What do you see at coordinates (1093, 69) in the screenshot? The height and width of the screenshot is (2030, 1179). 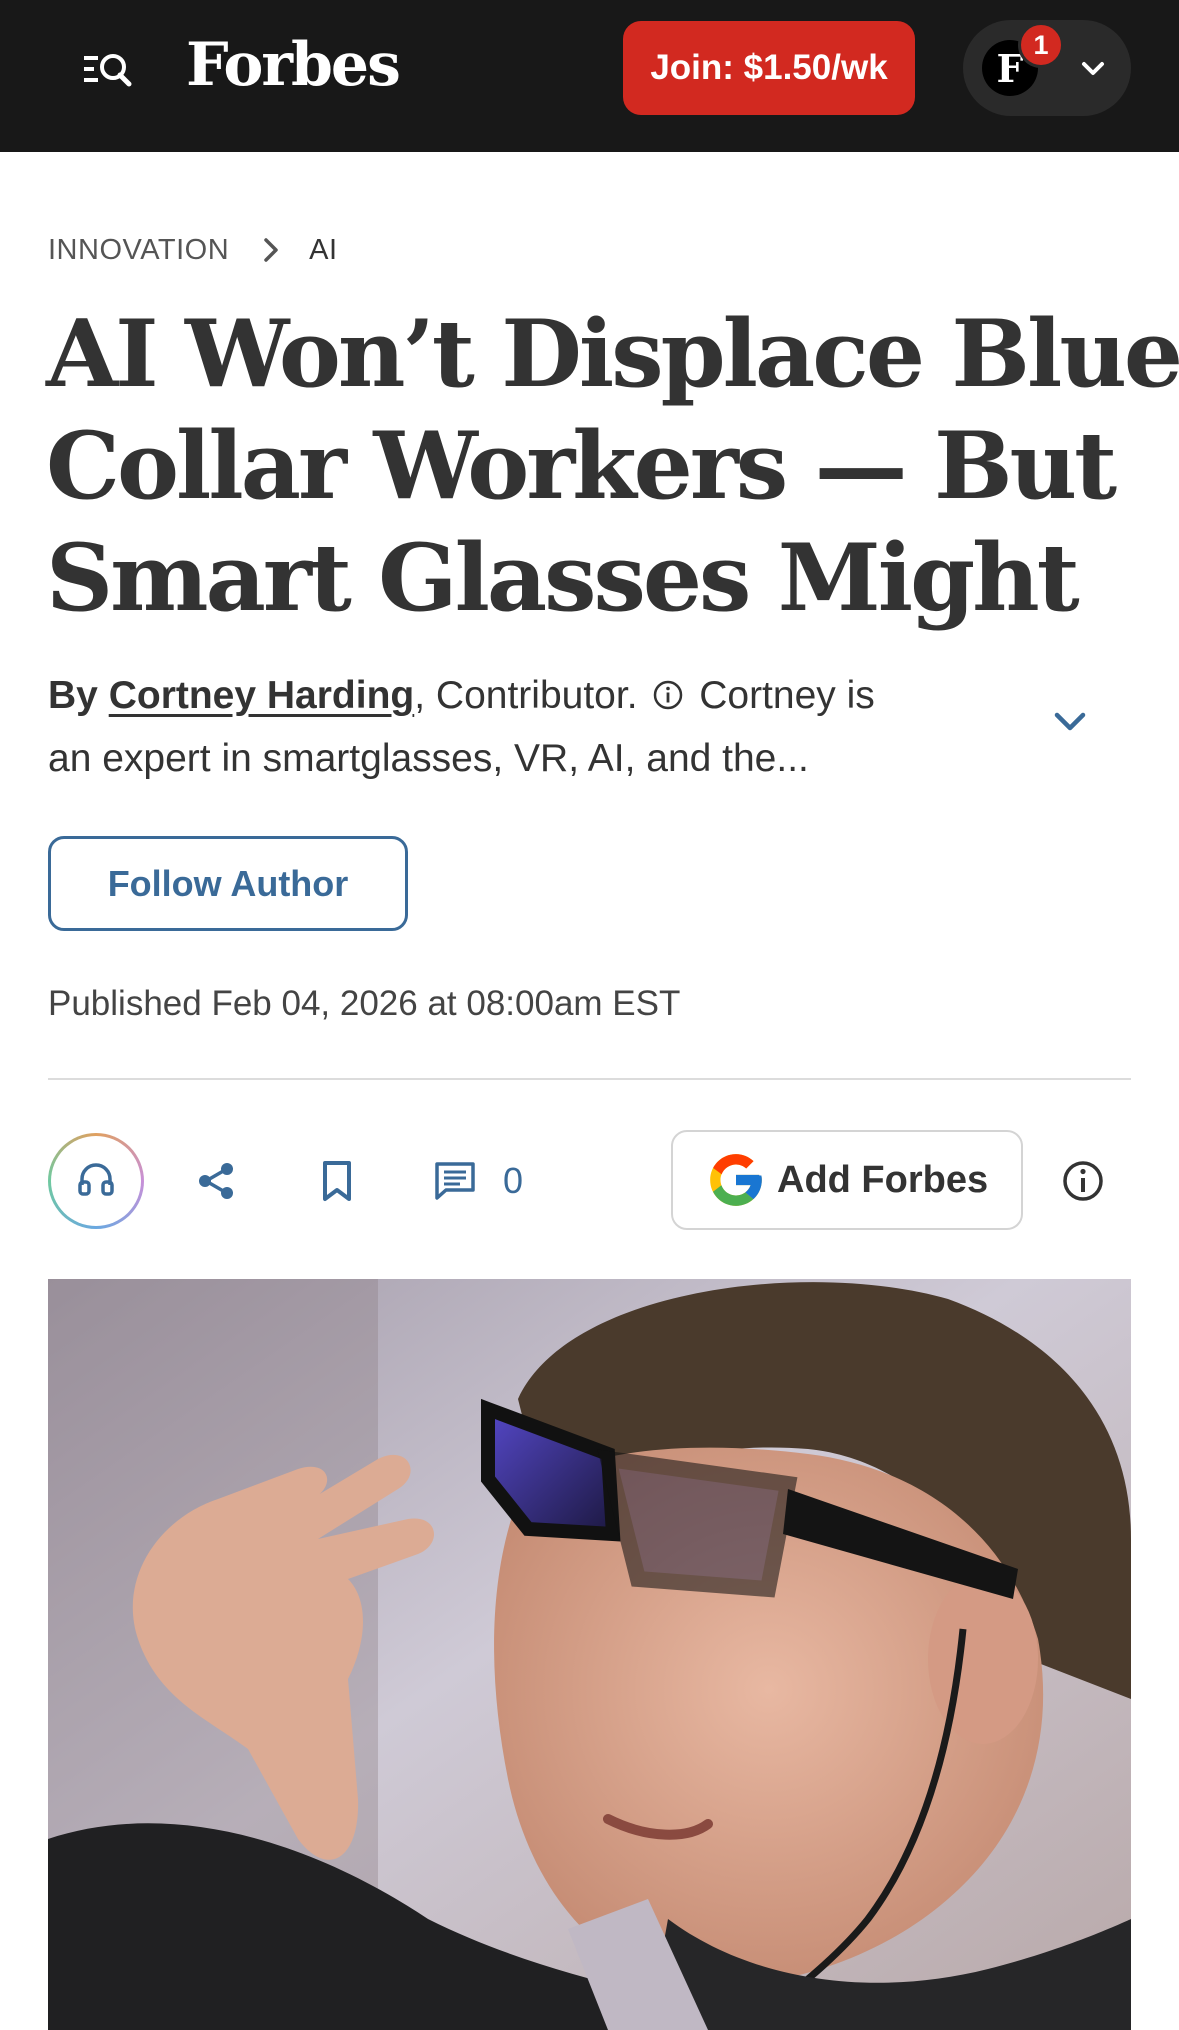 I see `chevron-down-icon` at bounding box center [1093, 69].